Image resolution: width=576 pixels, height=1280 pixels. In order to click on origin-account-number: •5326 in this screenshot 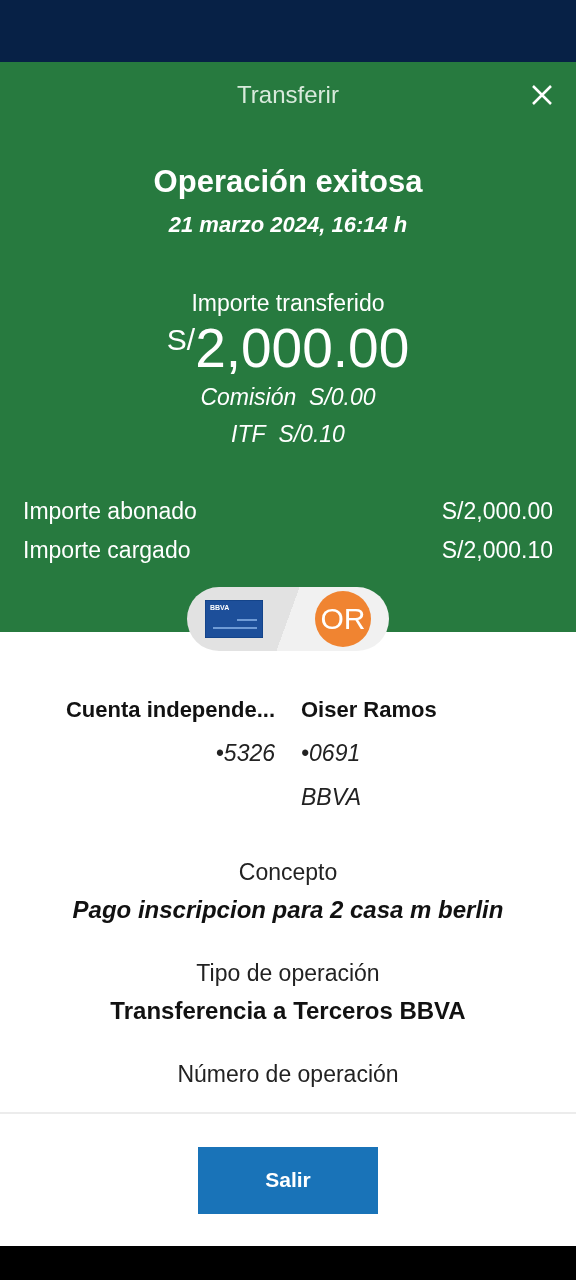, I will do `click(245, 753)`.